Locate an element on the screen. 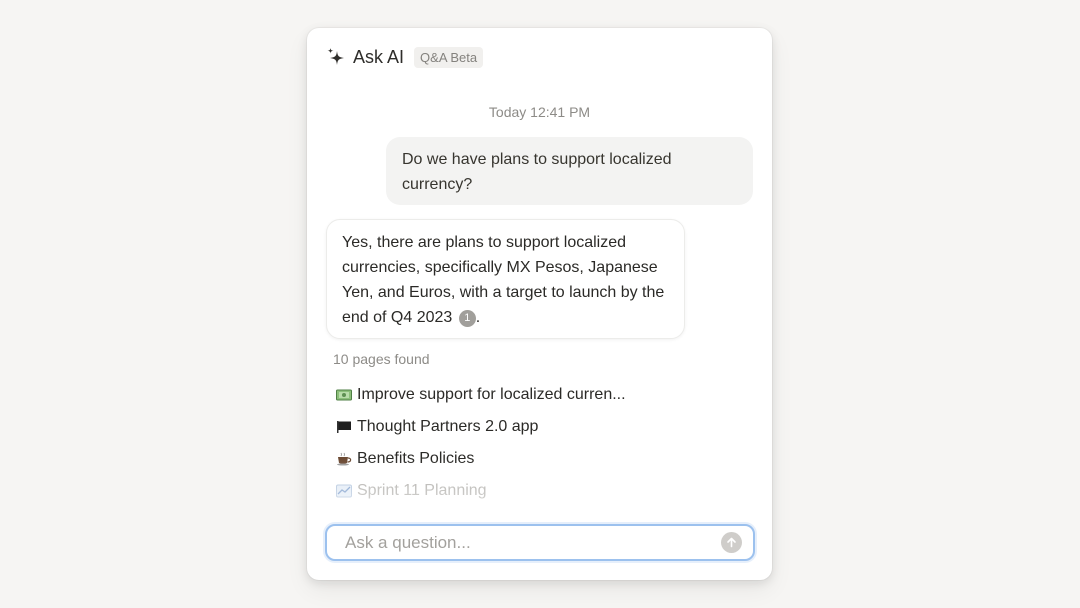 The width and height of the screenshot is (1080, 608). arrow-up-icon is located at coordinates (731, 542).